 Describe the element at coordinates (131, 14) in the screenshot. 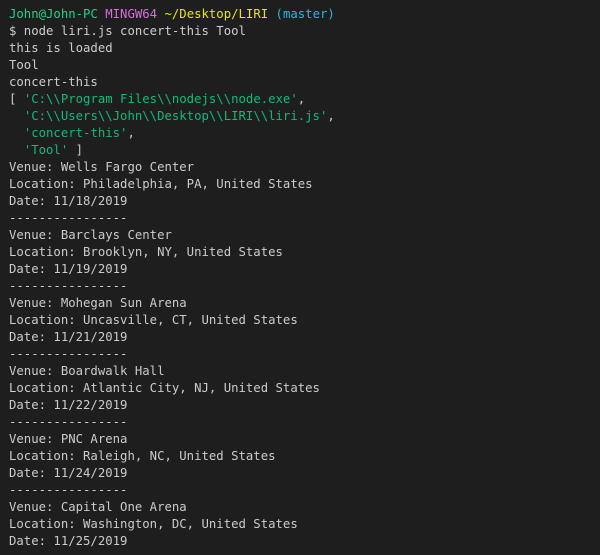

I see `prompt-system: MINGW64` at that location.